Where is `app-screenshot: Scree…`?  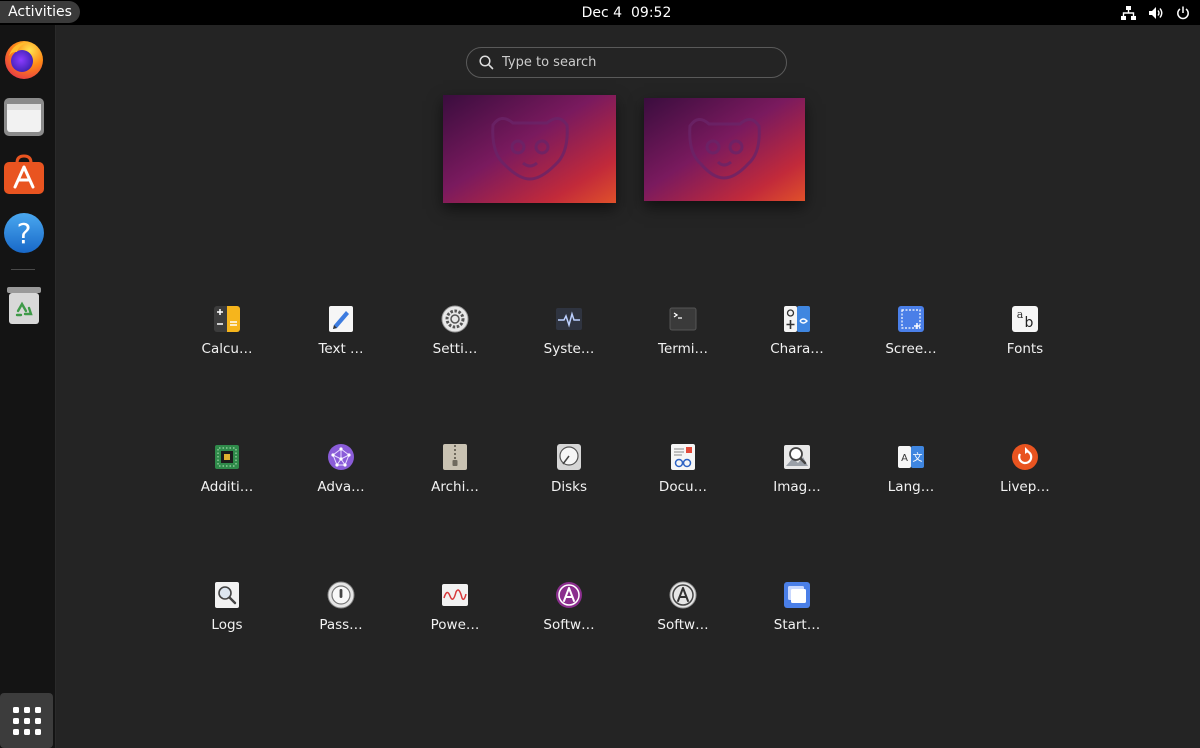
app-screenshot: Scree… is located at coordinates (911, 340).